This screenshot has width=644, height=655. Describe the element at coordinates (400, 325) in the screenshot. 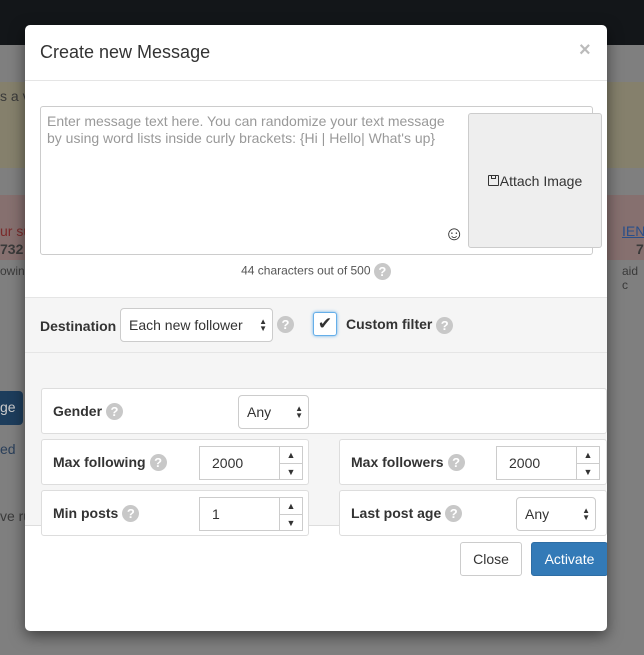

I see `custom-filter-label: Custom filter ?` at that location.